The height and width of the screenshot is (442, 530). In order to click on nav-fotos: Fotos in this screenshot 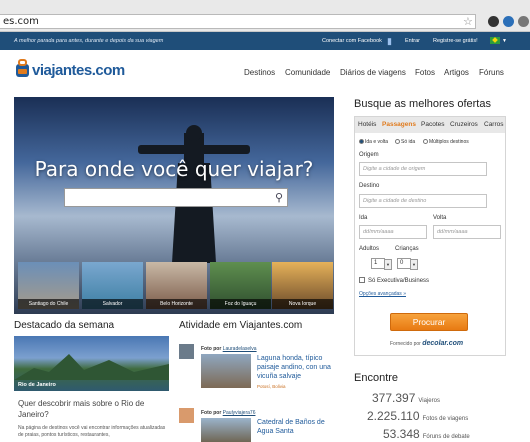, I will do `click(425, 72)`.